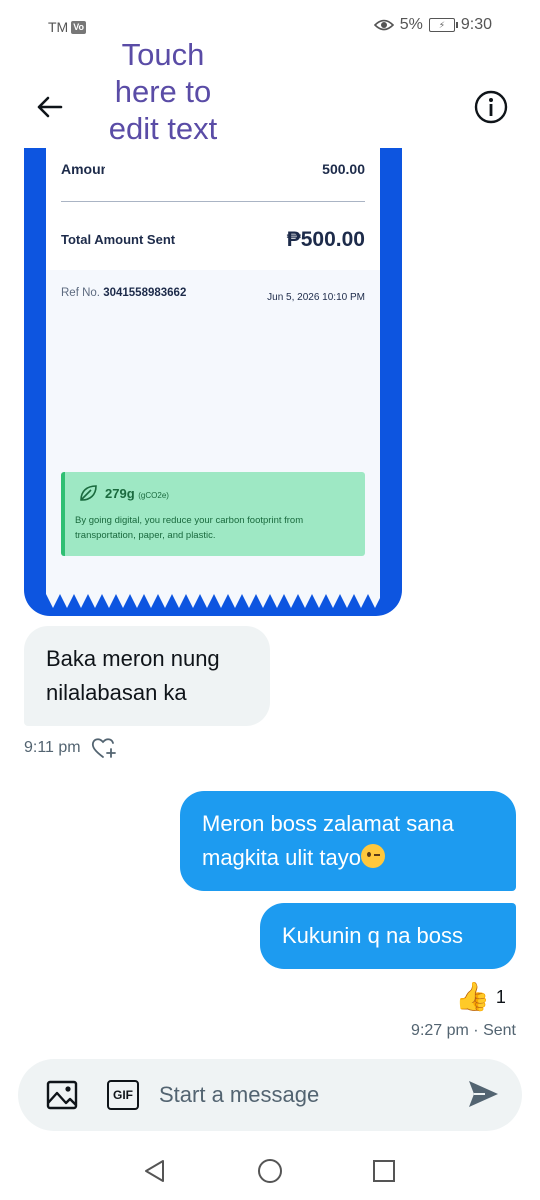 The height and width of the screenshot is (1200, 540). I want to click on battery-icon: ⚡, so click(443, 25).